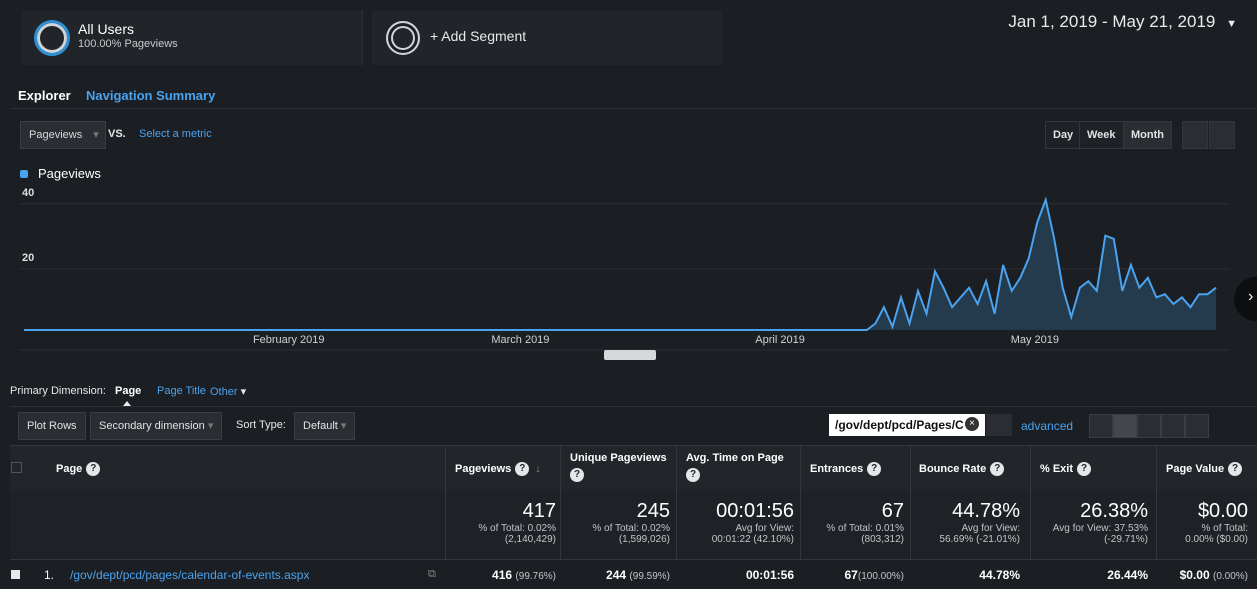 The height and width of the screenshot is (589, 1257). Describe the element at coordinates (880, 576) in the screenshot. I see `row-entrances-pct: (100.00%)` at that location.